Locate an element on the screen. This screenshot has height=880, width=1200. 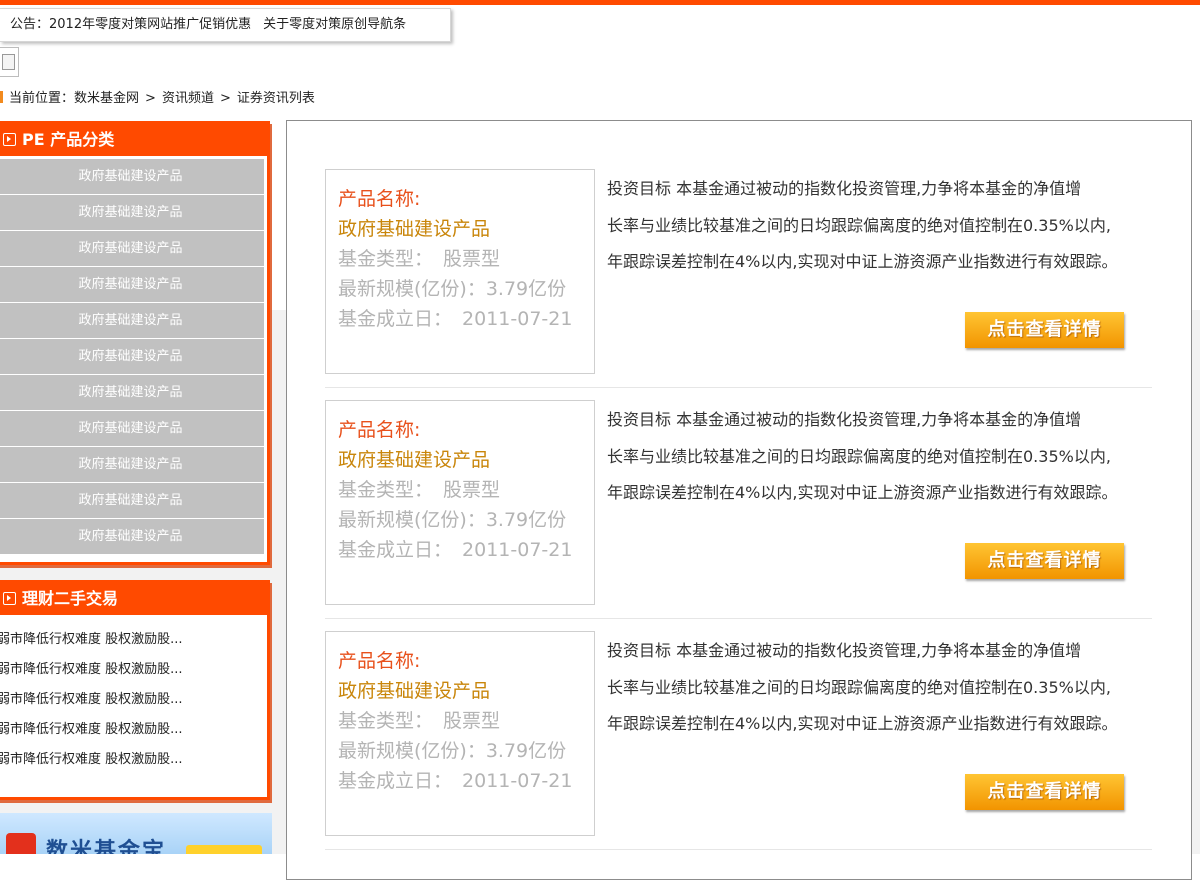
banner-text: 数米基金宝 is located at coordinates (106, 846).